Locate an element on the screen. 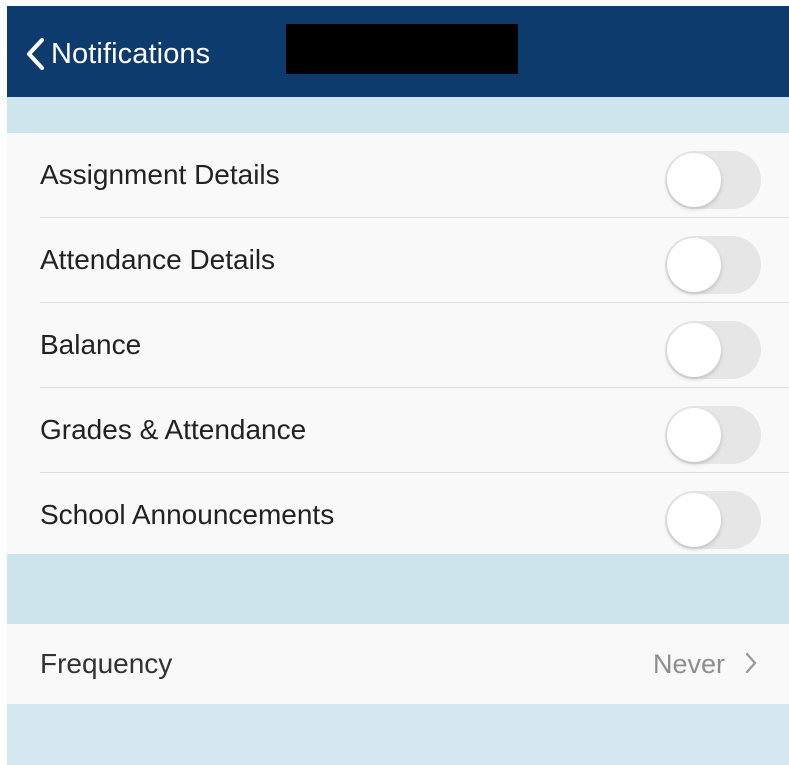  frequency-section: Frequency Never is located at coordinates (398, 664).